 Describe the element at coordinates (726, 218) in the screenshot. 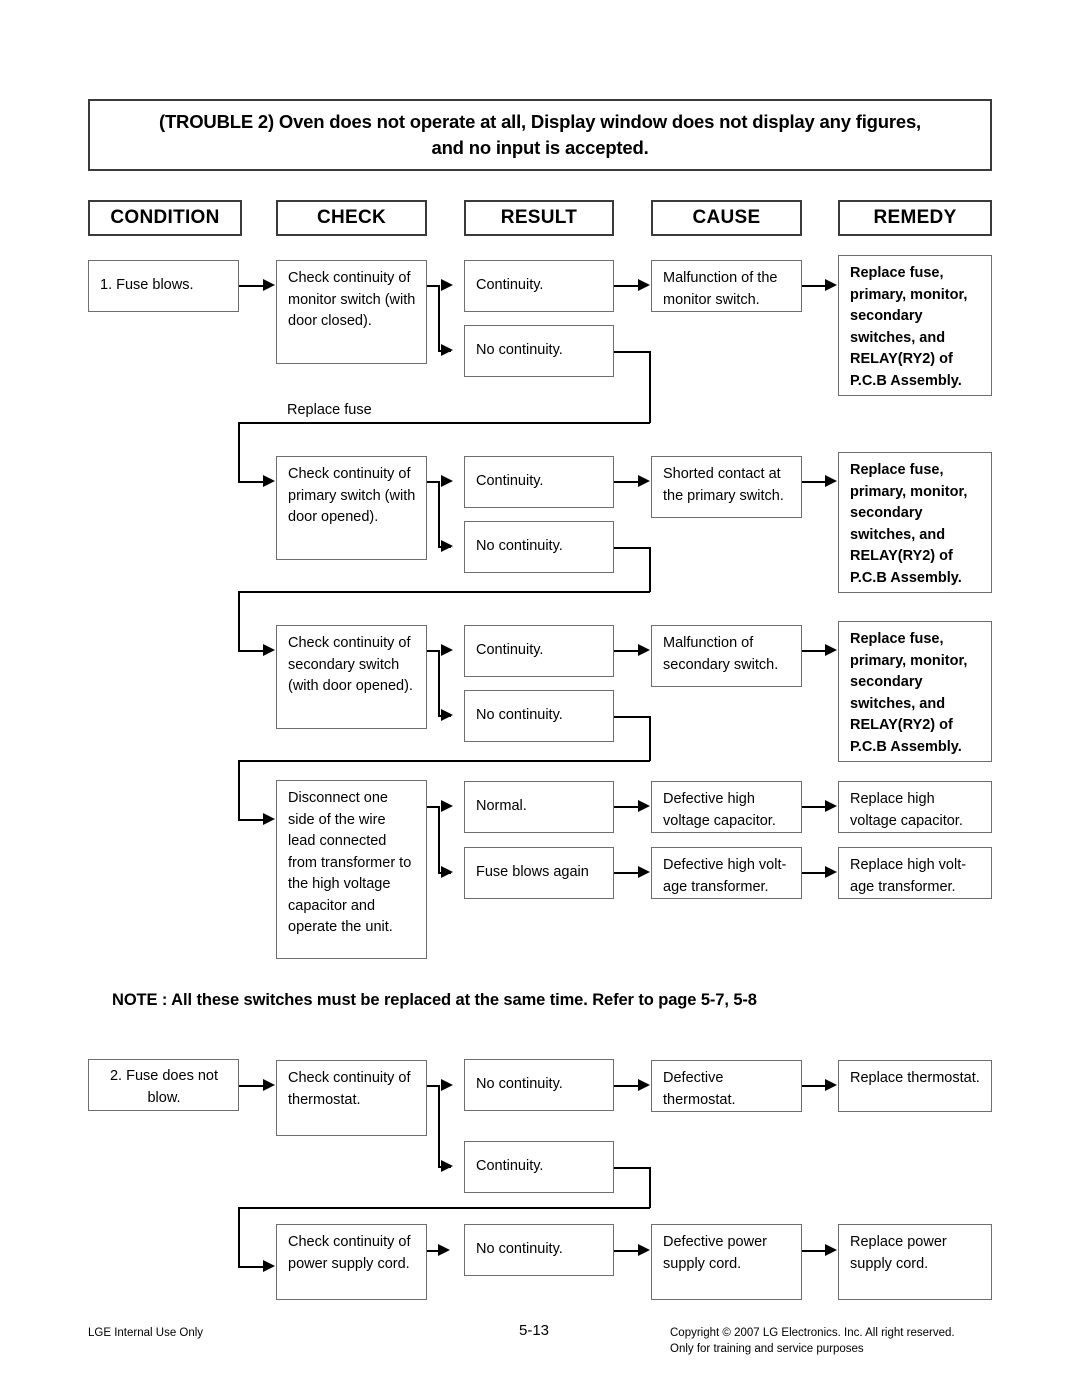

I see `column-header-cause: CAUSE` at that location.